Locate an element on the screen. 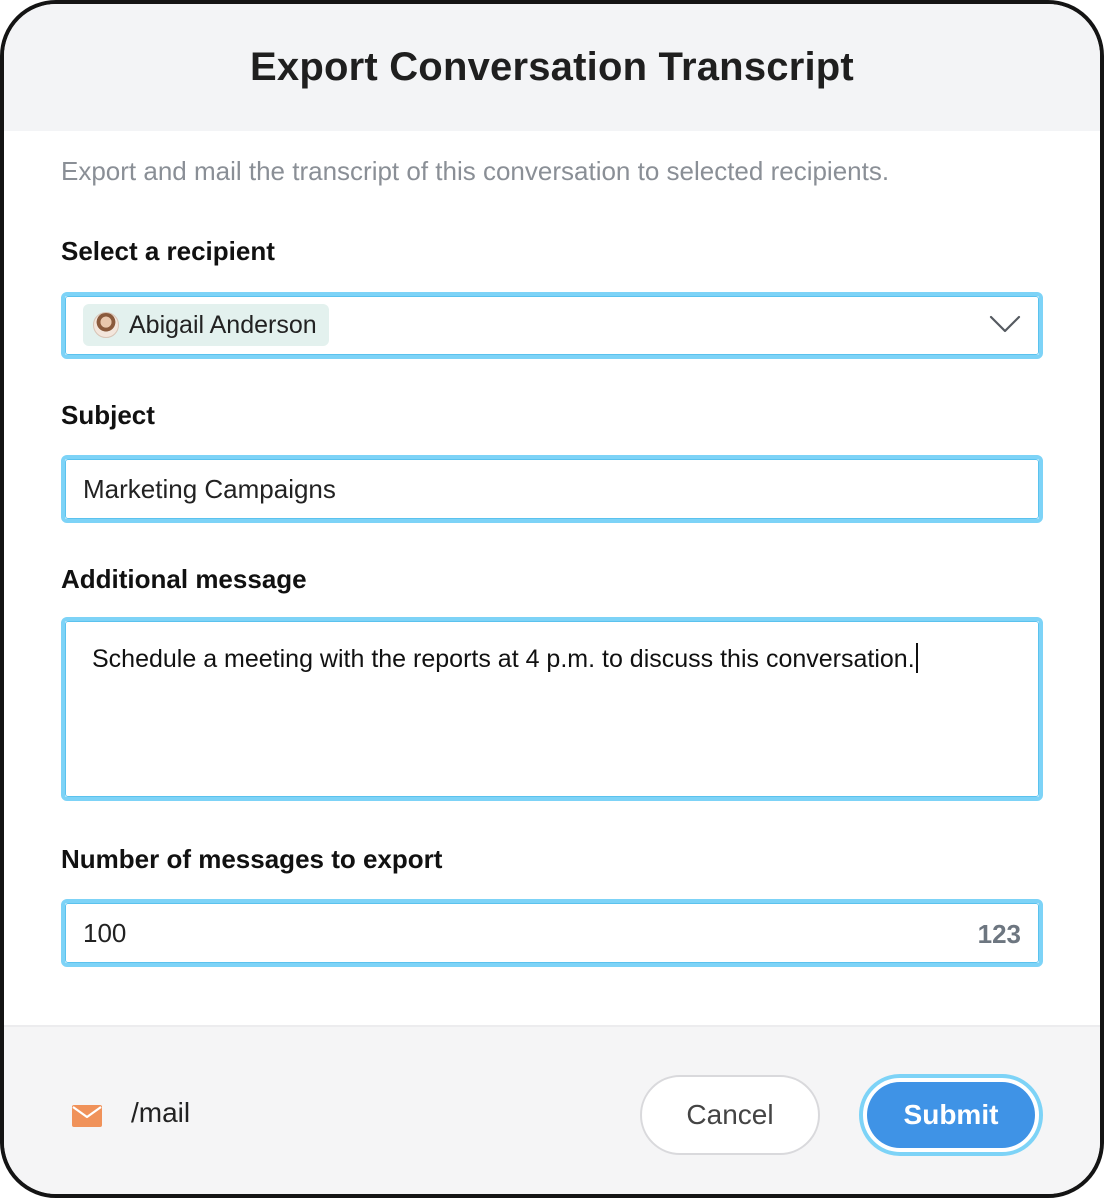 The image size is (1104, 1198). dialog-title: Export Conversation Transcript is located at coordinates (552, 67).